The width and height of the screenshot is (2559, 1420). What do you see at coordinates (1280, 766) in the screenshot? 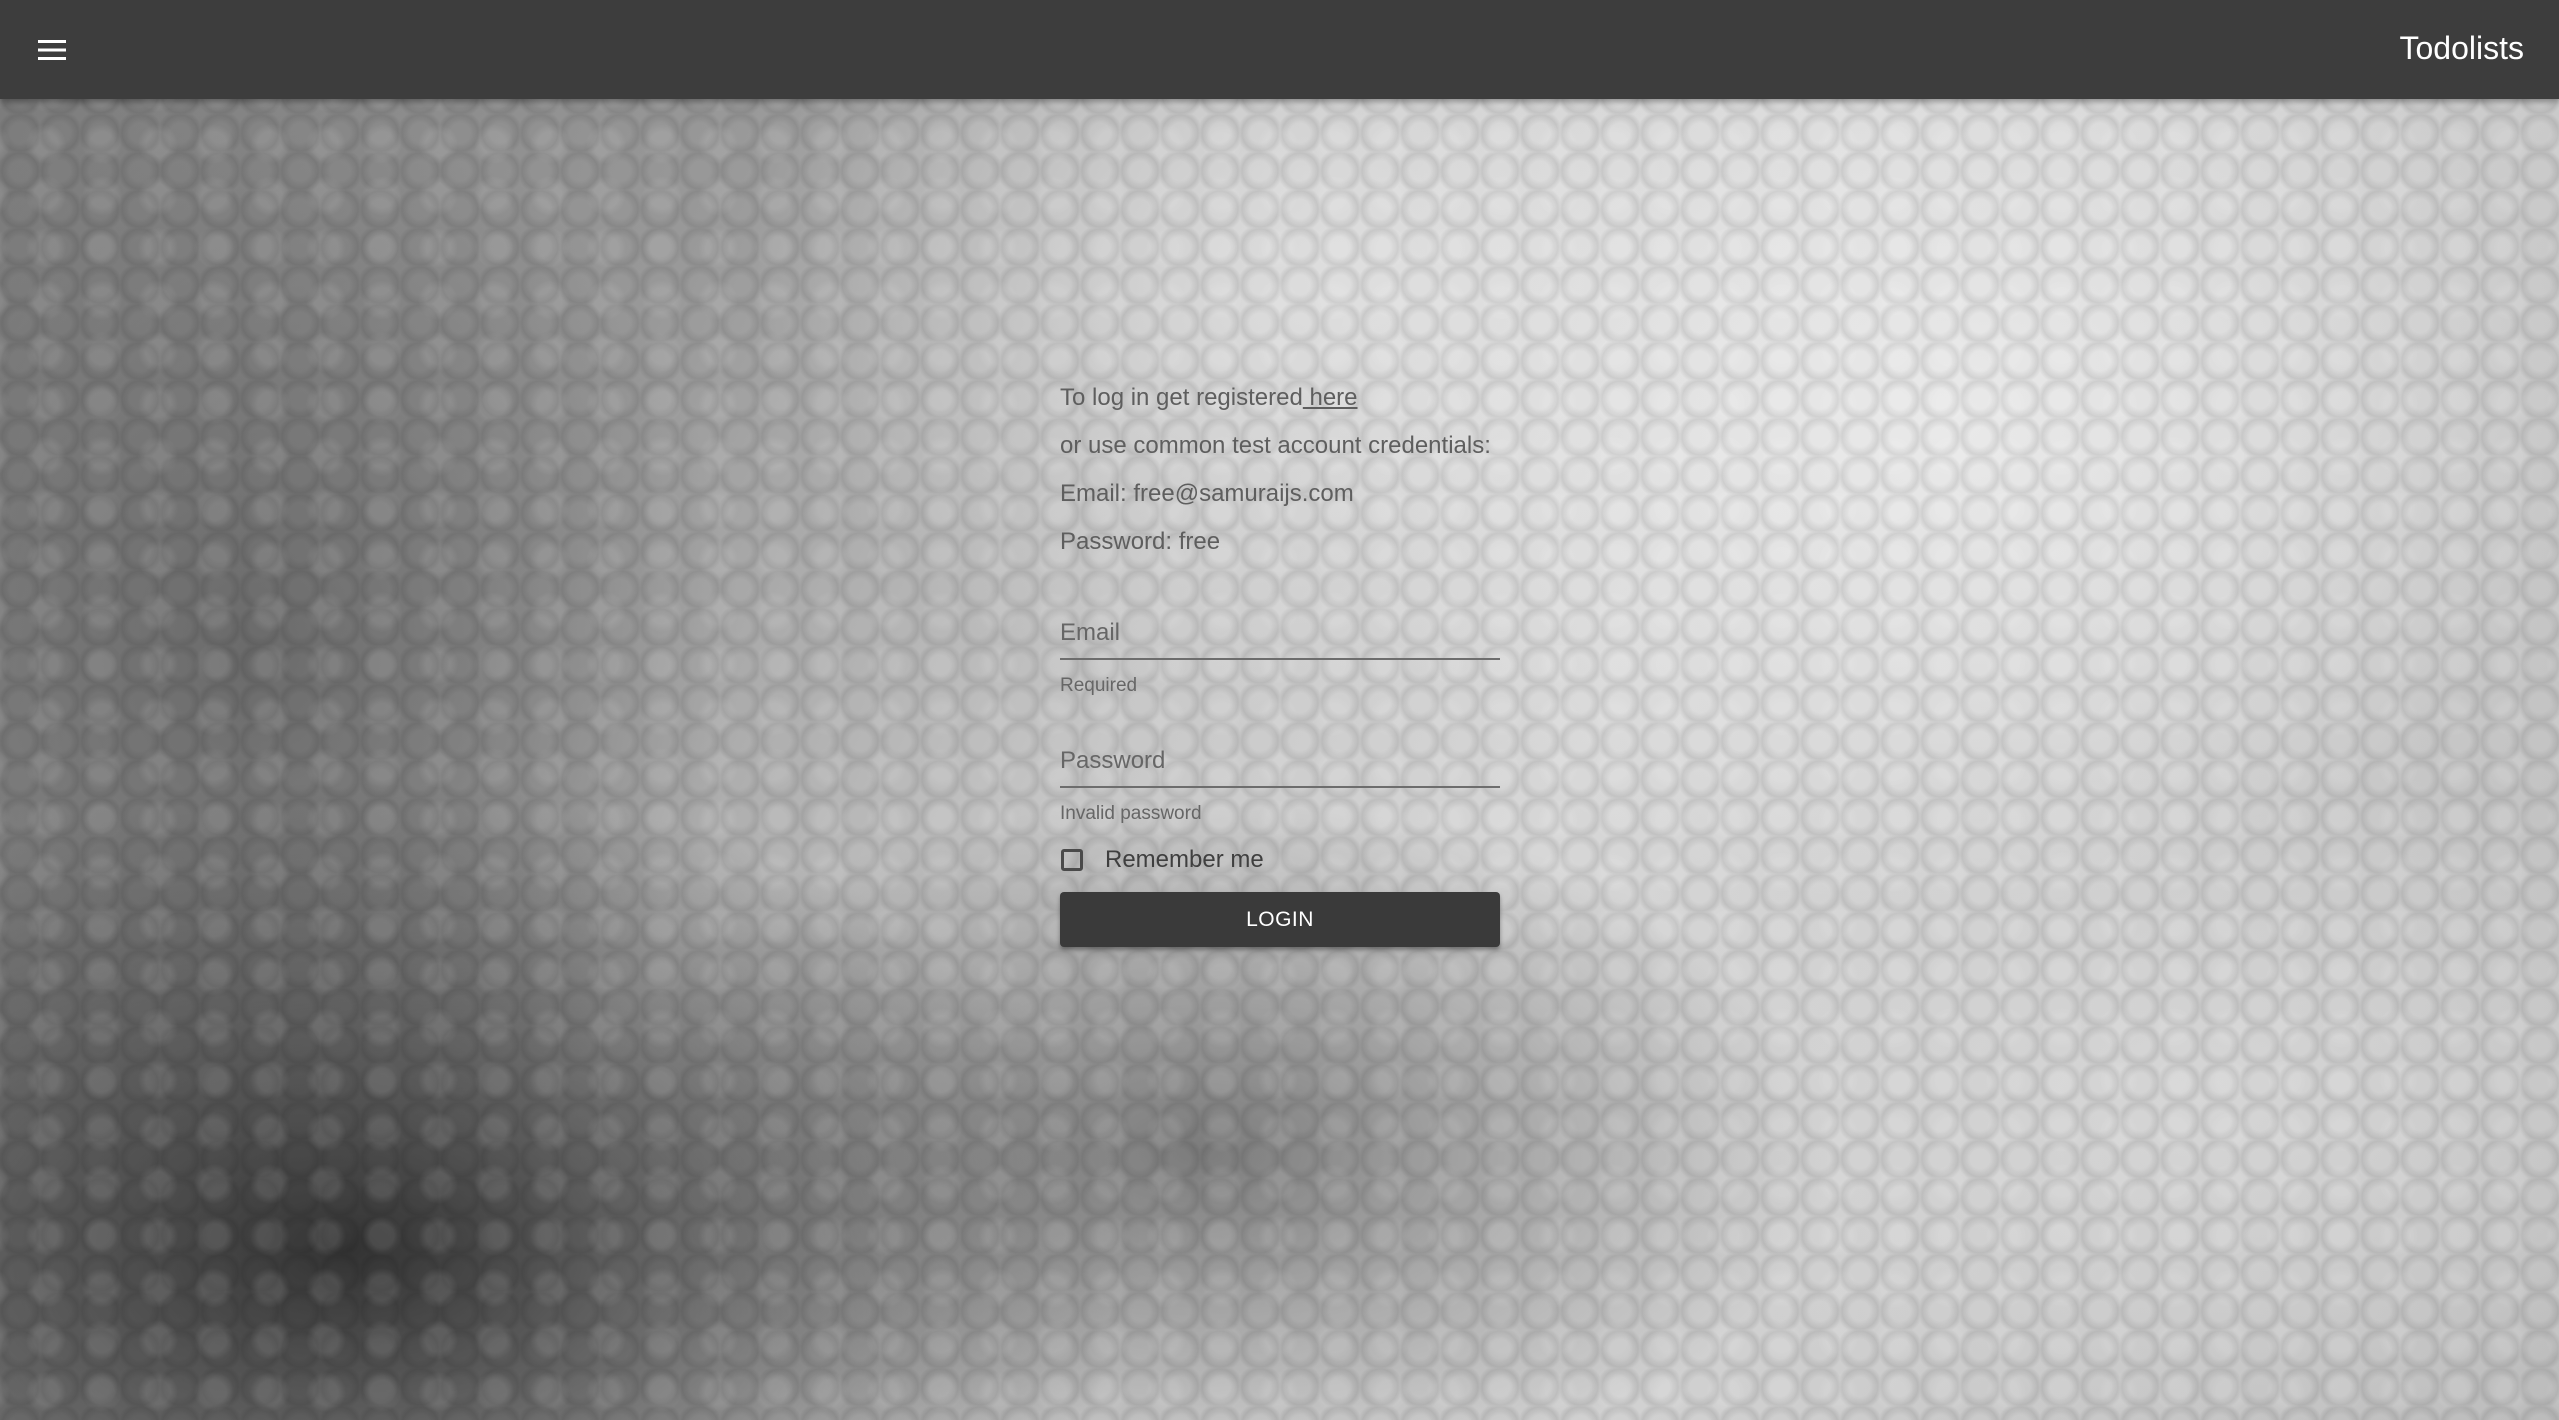
I see `password-field` at bounding box center [1280, 766].